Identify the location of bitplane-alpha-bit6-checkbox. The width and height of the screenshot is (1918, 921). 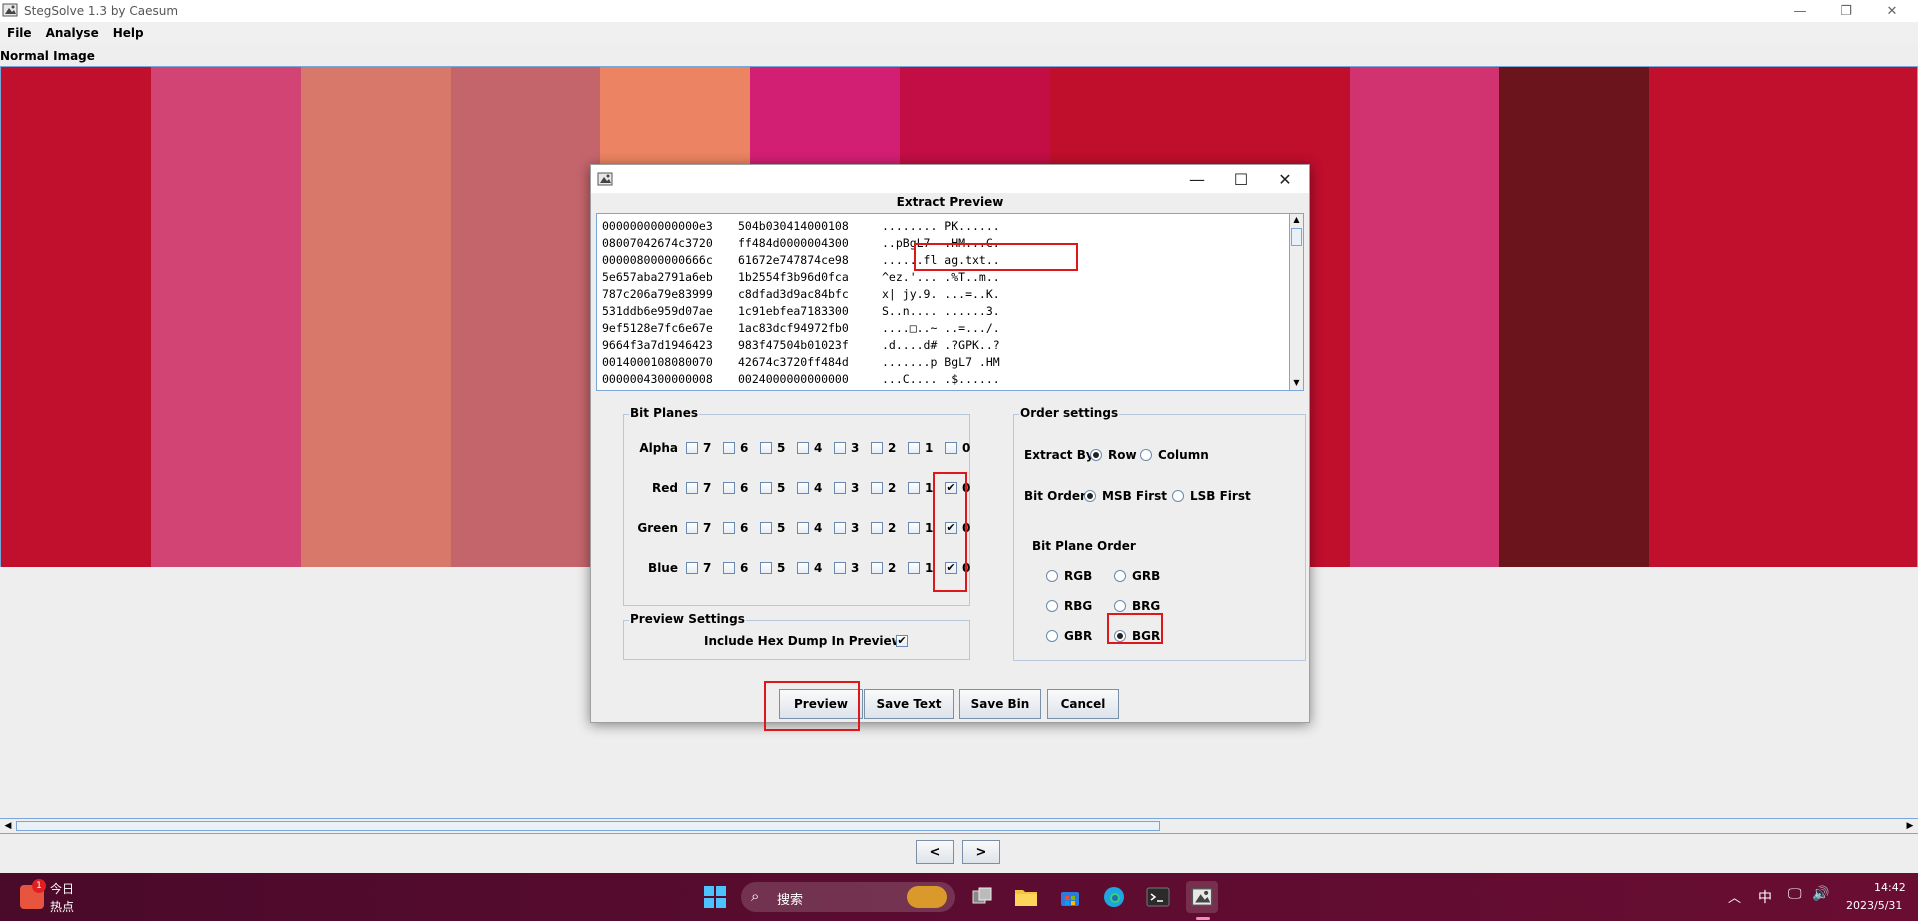
(729, 448).